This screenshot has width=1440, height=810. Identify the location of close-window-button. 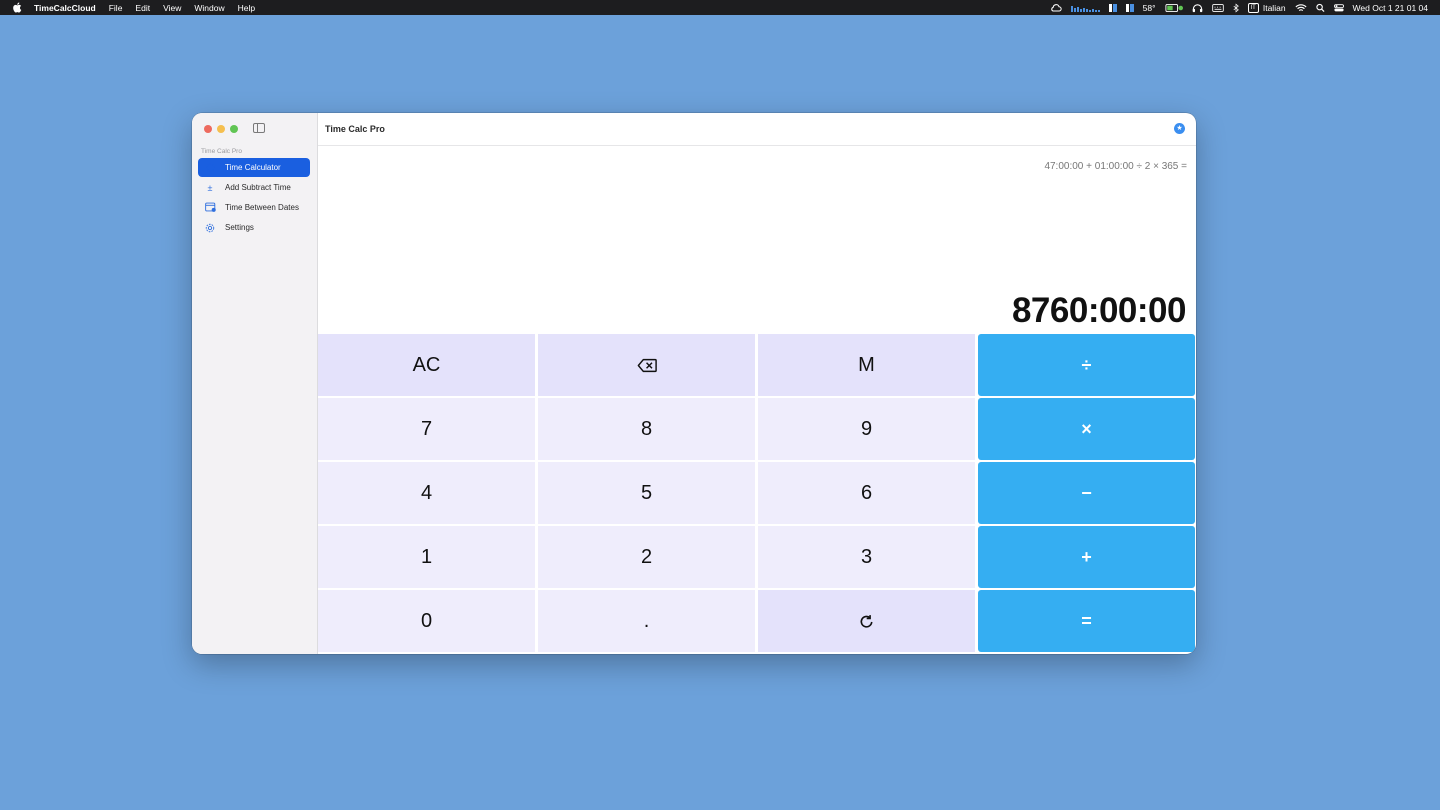
(208, 129).